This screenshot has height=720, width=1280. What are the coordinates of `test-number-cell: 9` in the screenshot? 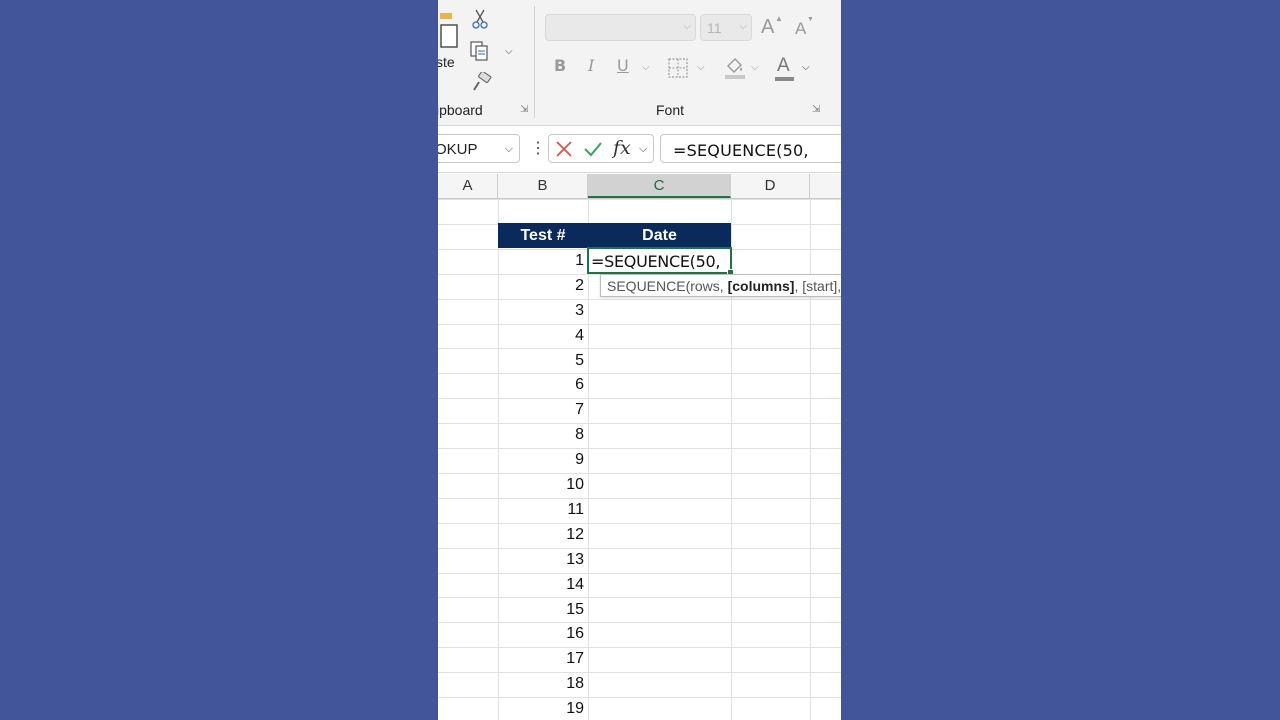 It's located at (541, 459).